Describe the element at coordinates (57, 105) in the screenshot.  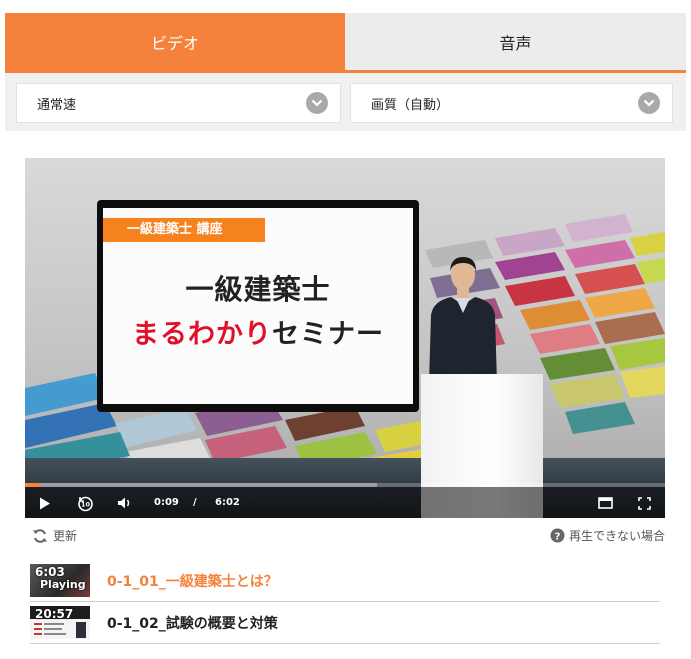
I see `speed-select-value: 通常速` at that location.